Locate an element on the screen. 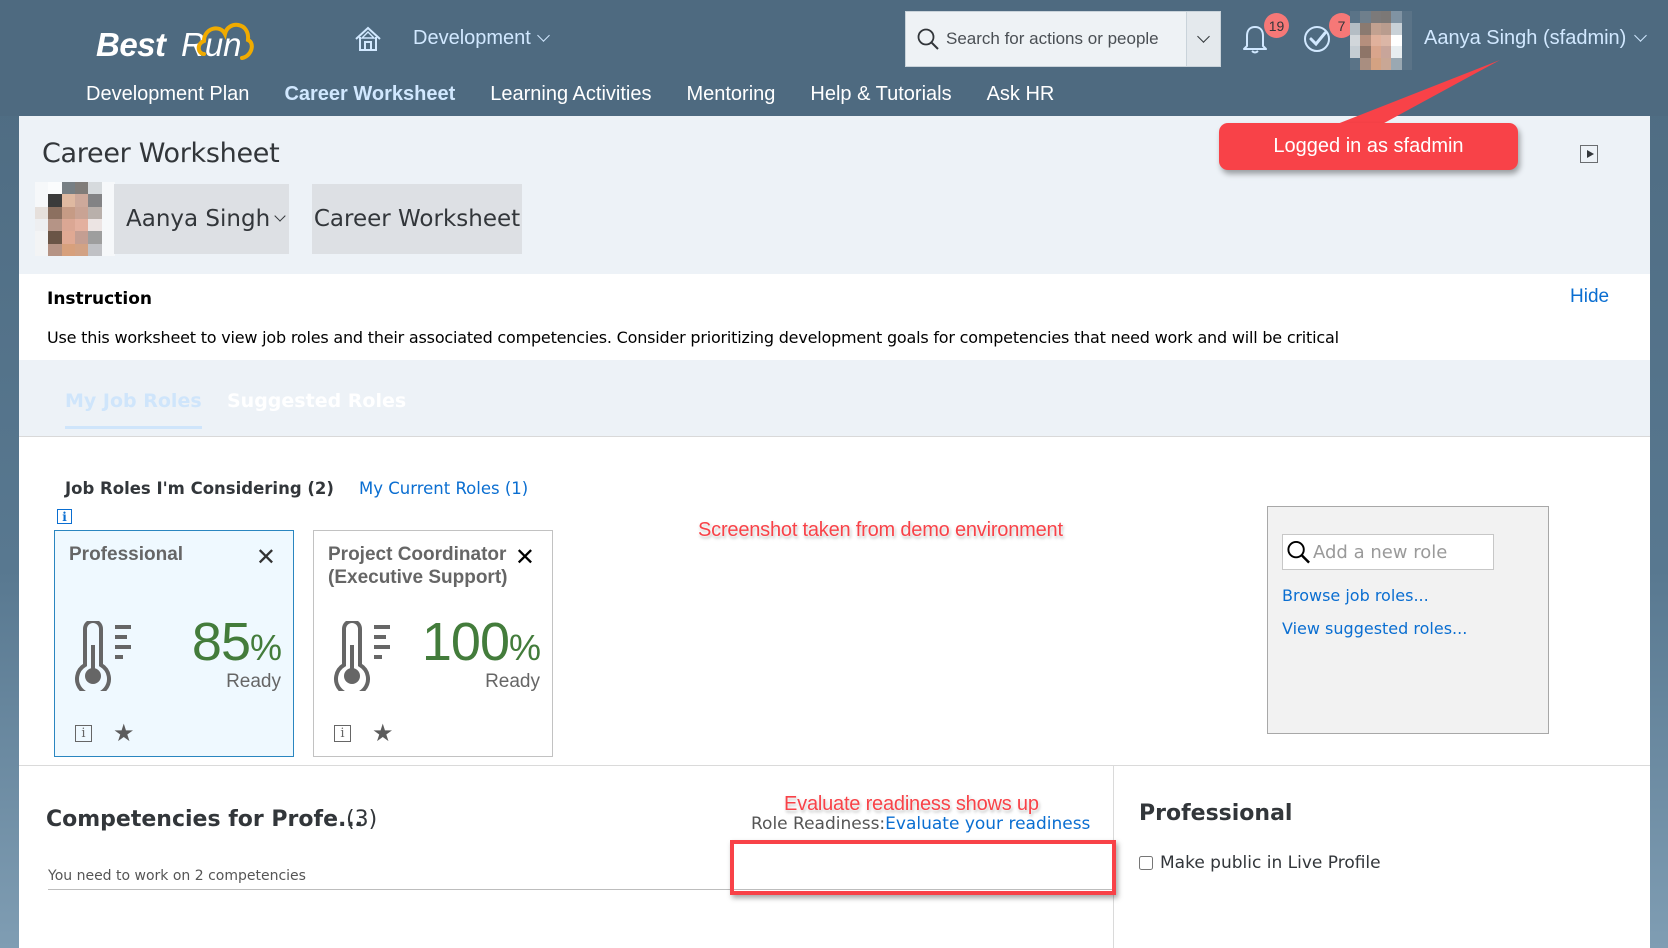 The width and height of the screenshot is (1668, 948). competencies-summary: You need to work on 2 competencies is located at coordinates (177, 876).